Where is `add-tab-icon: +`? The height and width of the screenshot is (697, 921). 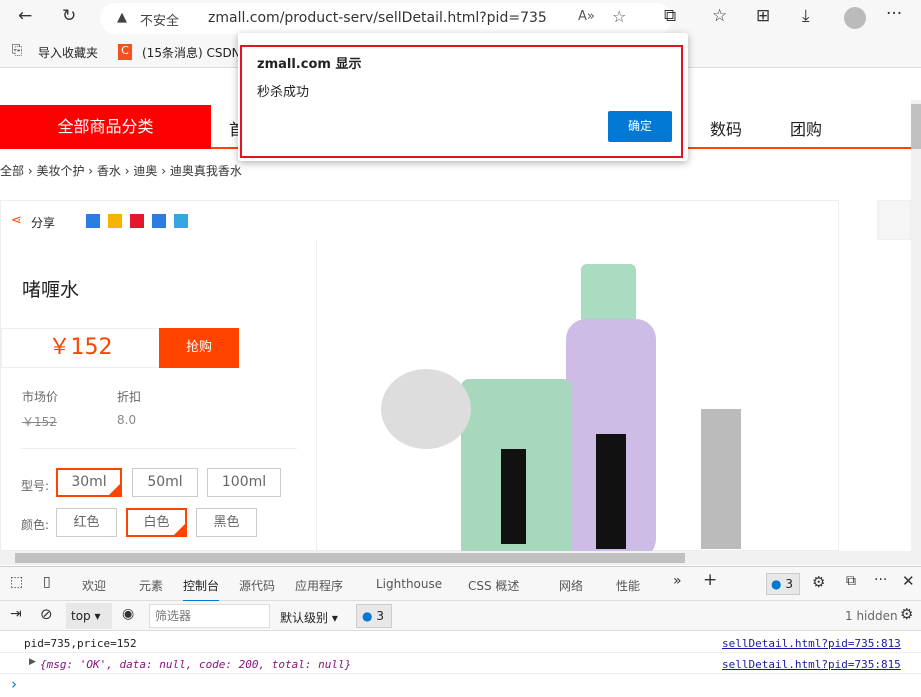
add-tab-icon: + is located at coordinates (710, 580).